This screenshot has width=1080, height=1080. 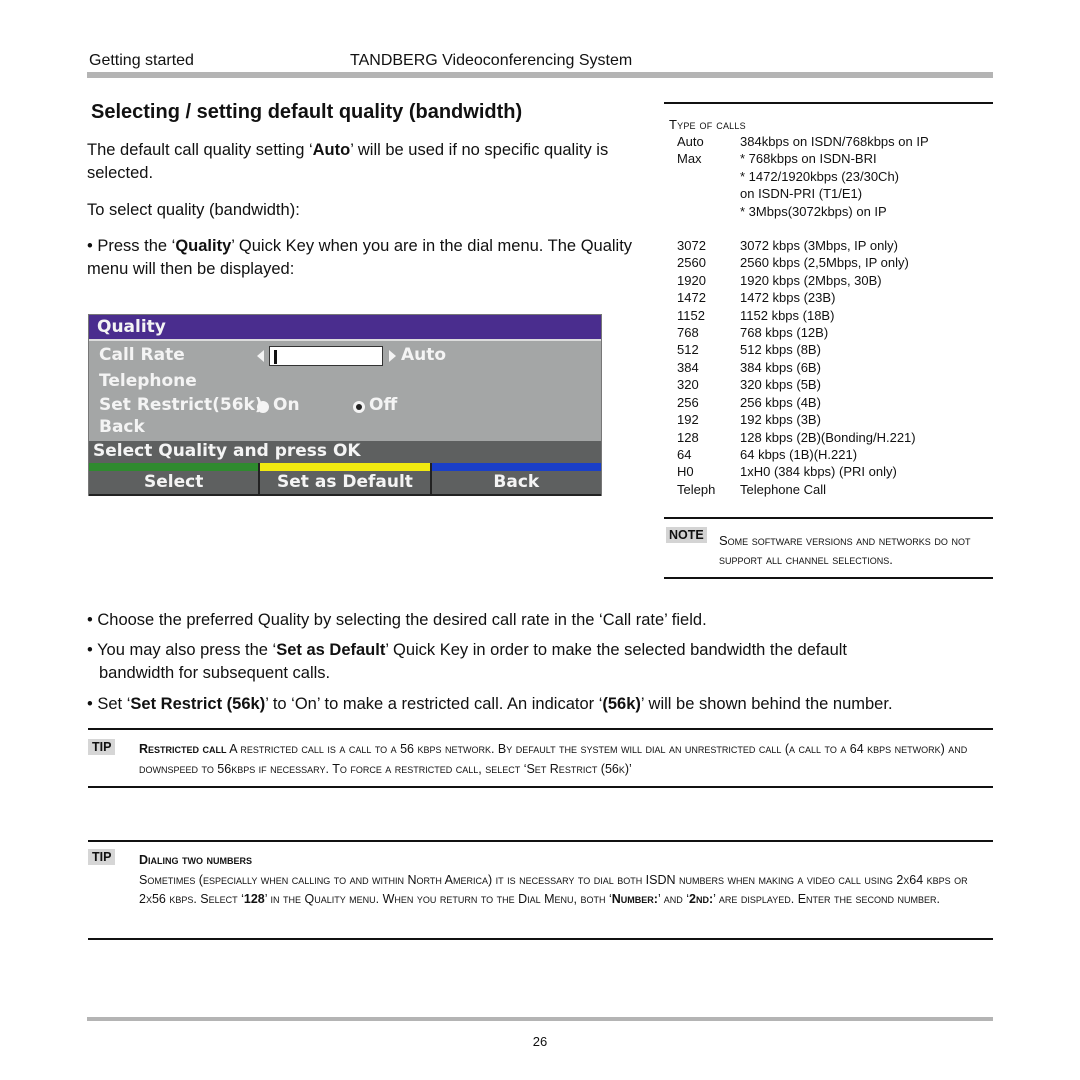 I want to click on restrict-off-radio, so click(x=359, y=407).